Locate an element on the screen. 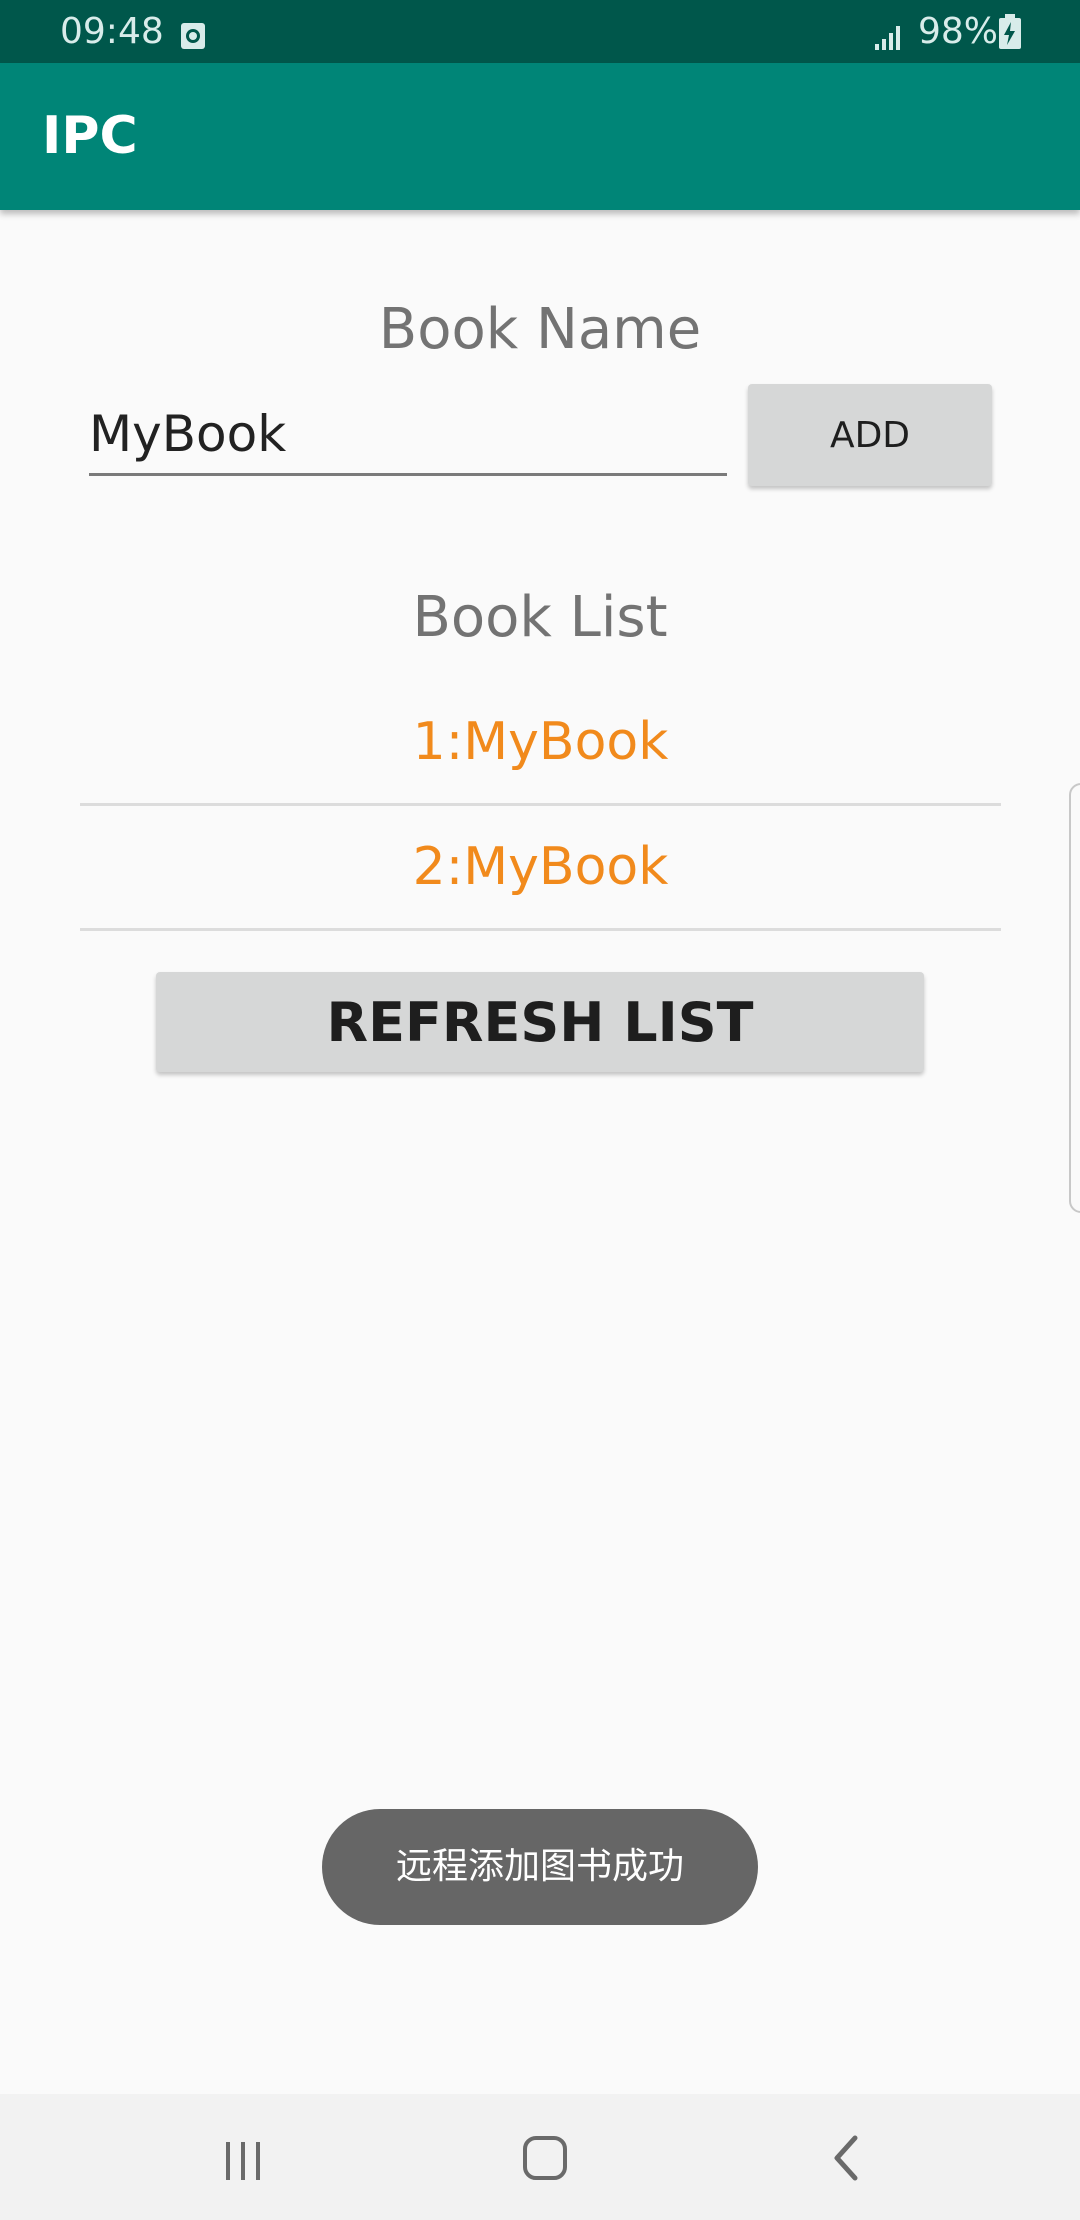 The height and width of the screenshot is (2220, 1080). book-name-label: Book Name is located at coordinates (540, 329).